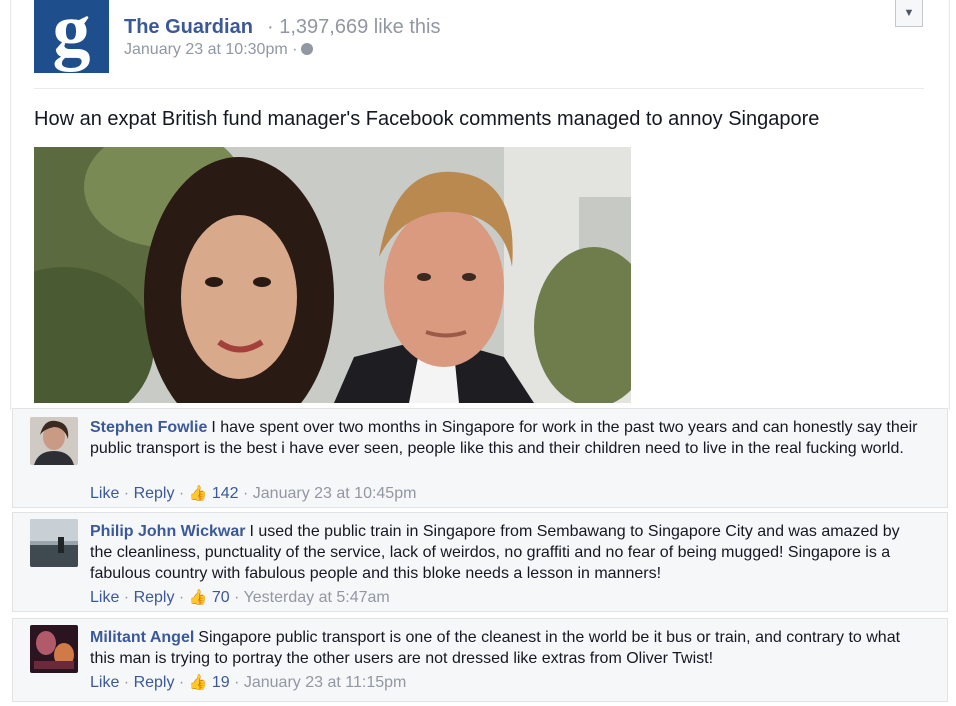  What do you see at coordinates (479, 88) in the screenshot?
I see `header-divider` at bounding box center [479, 88].